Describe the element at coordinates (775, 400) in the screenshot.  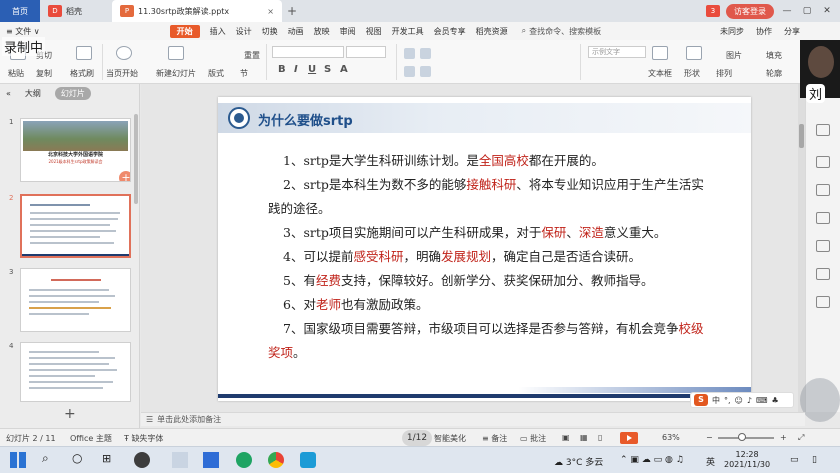
I see `skin-icon: ♣` at that location.